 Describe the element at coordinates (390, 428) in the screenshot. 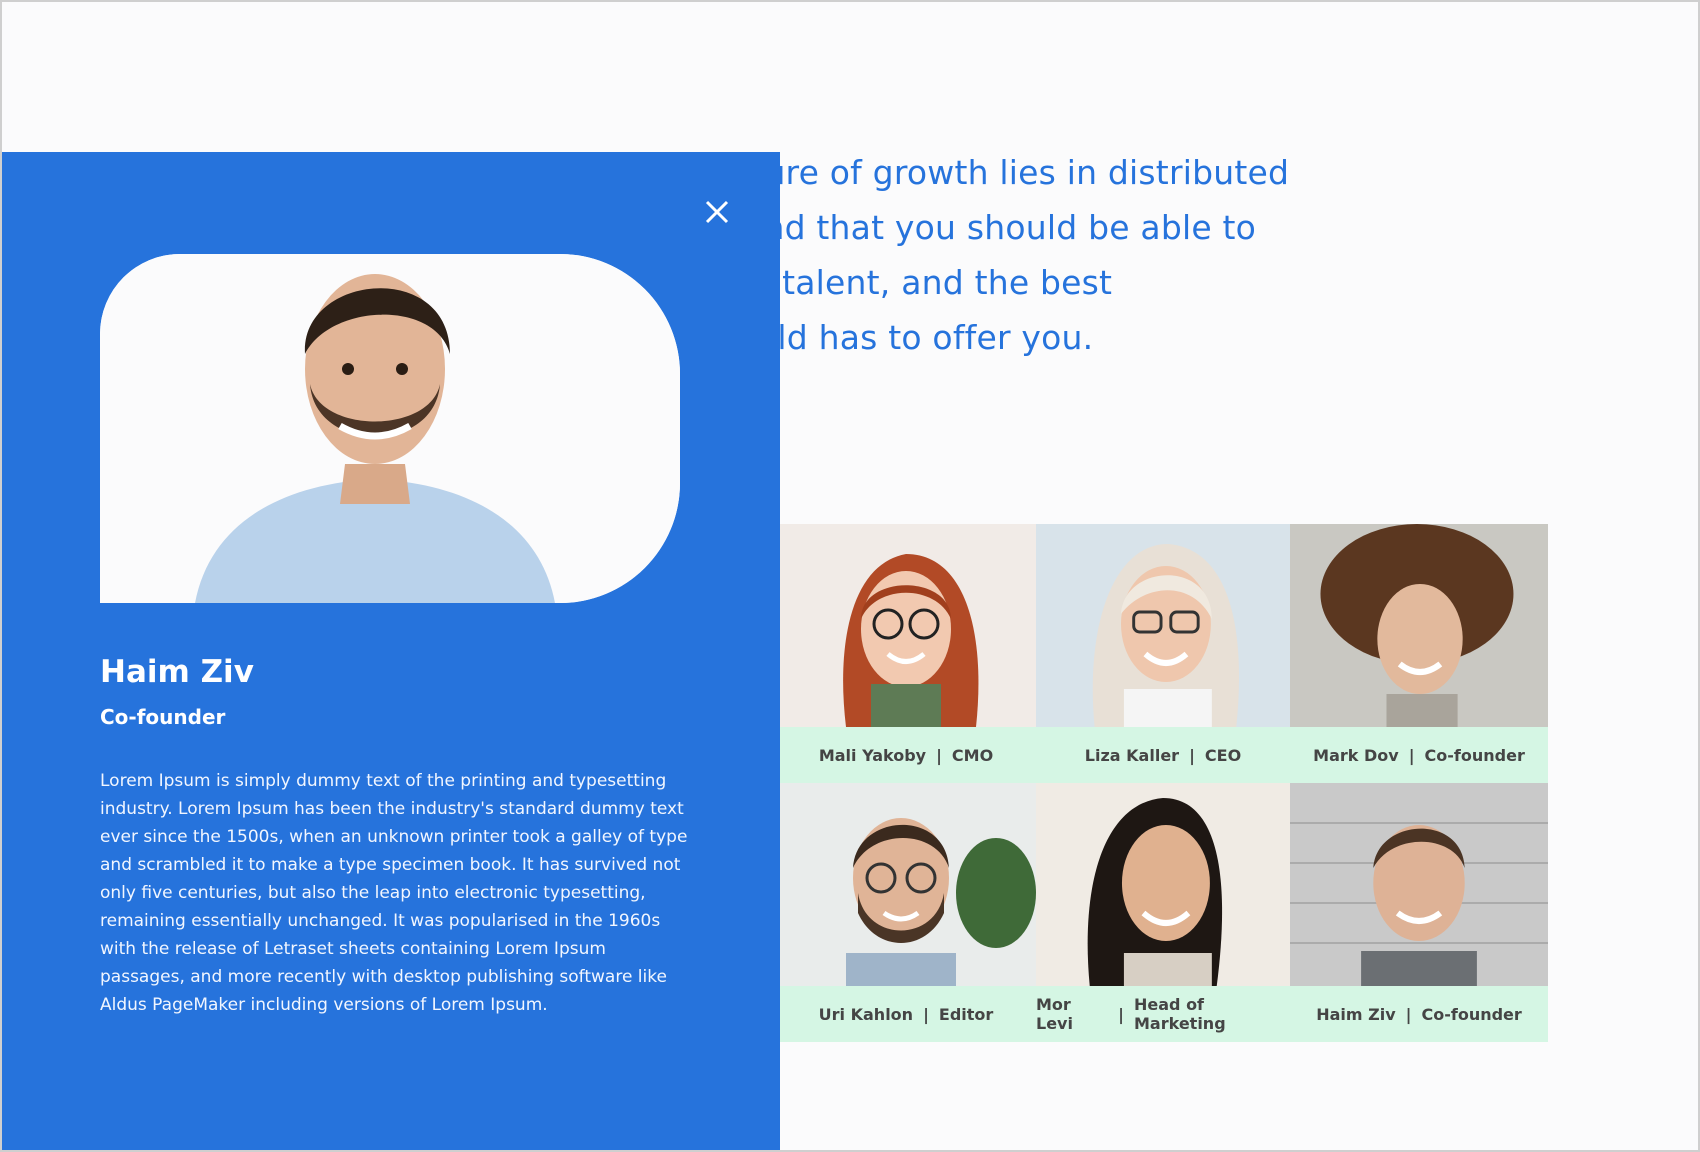

I see `profile-photo` at that location.